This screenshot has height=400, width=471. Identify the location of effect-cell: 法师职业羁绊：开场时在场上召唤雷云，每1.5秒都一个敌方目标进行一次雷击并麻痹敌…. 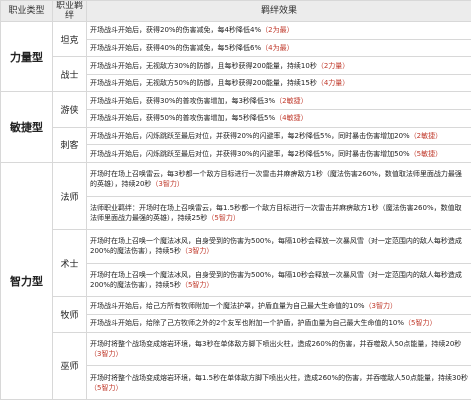
(278, 213).